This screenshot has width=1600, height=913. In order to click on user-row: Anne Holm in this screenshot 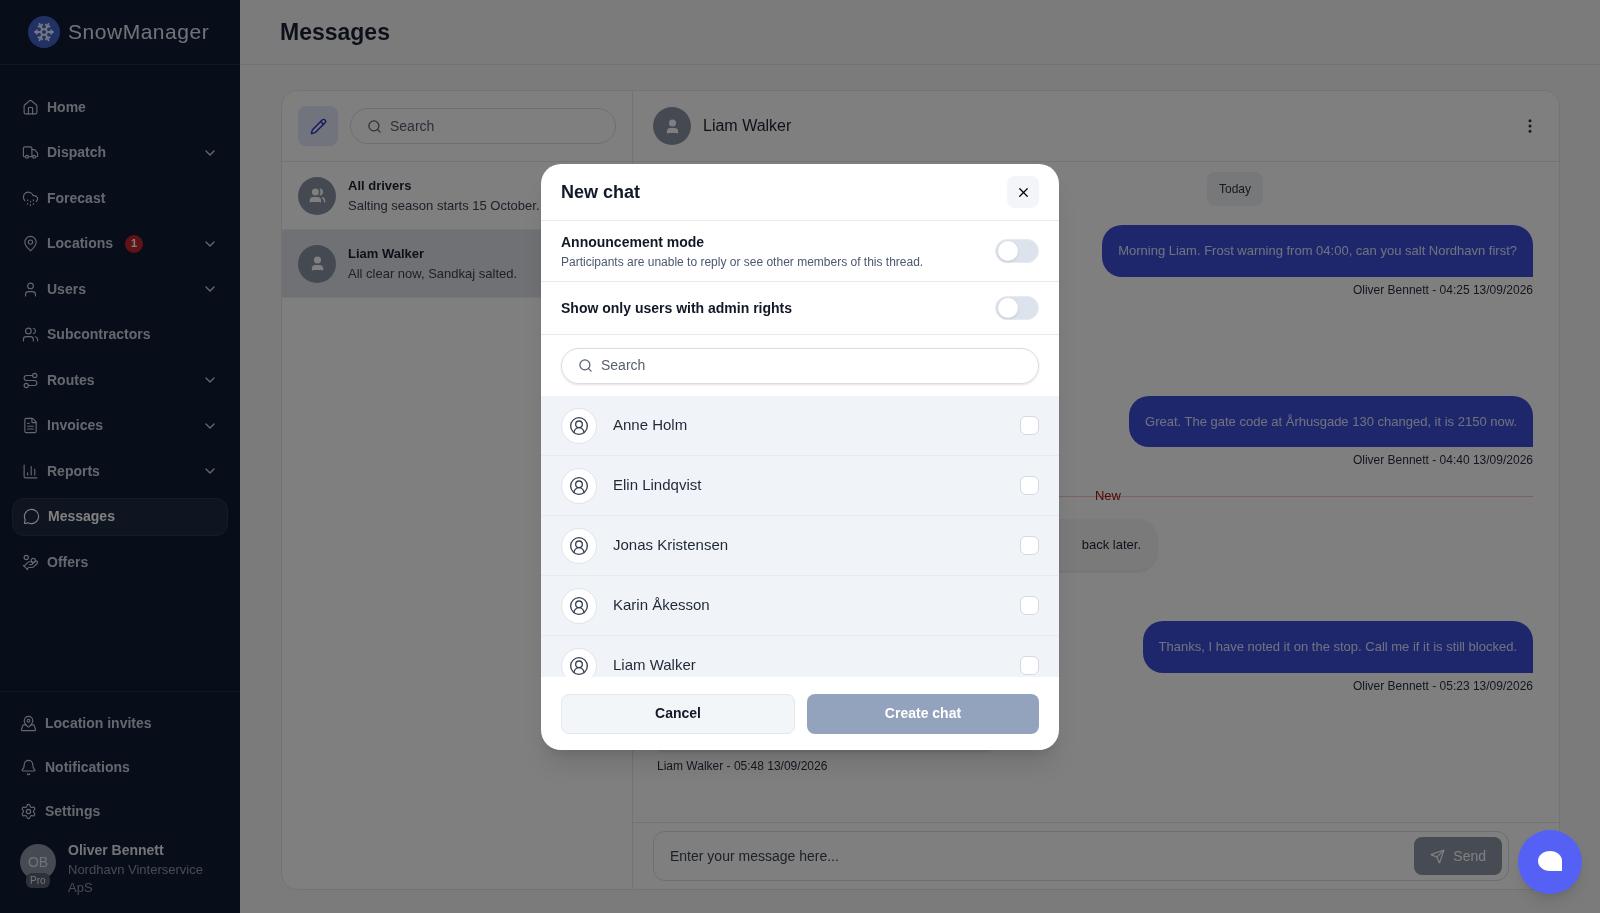, I will do `click(800, 426)`.